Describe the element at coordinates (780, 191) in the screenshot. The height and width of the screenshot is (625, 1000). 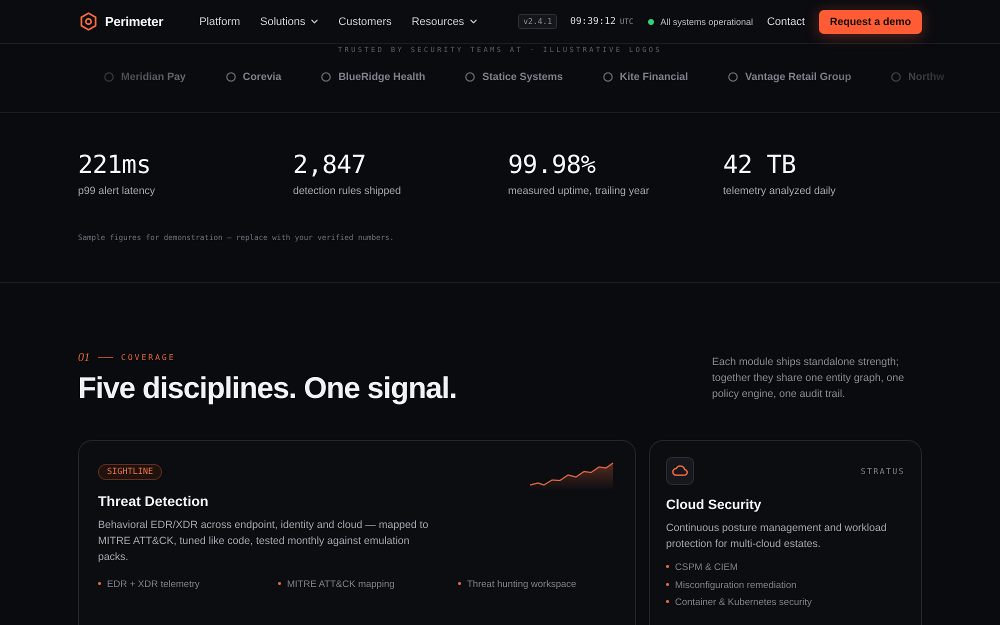
I see `stat-label: telemetry analyzed daily` at that location.